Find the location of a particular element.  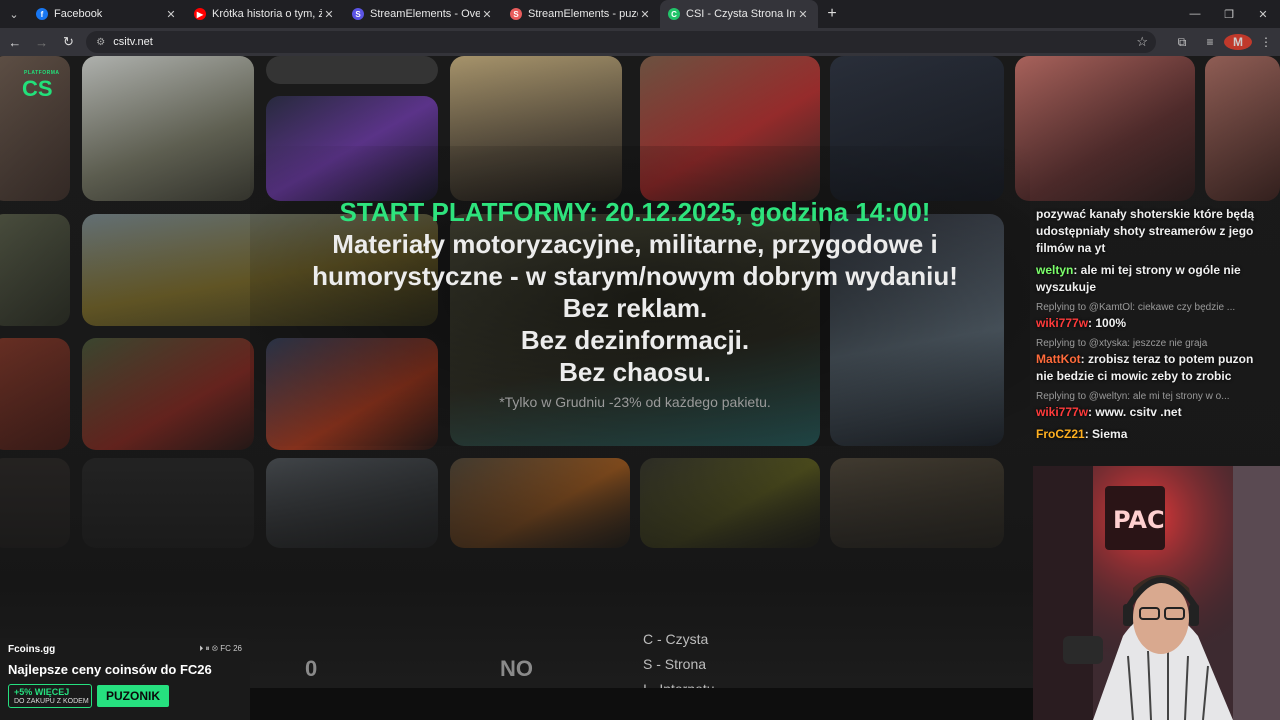

chat-text: : 100% is located at coordinates (1107, 323).